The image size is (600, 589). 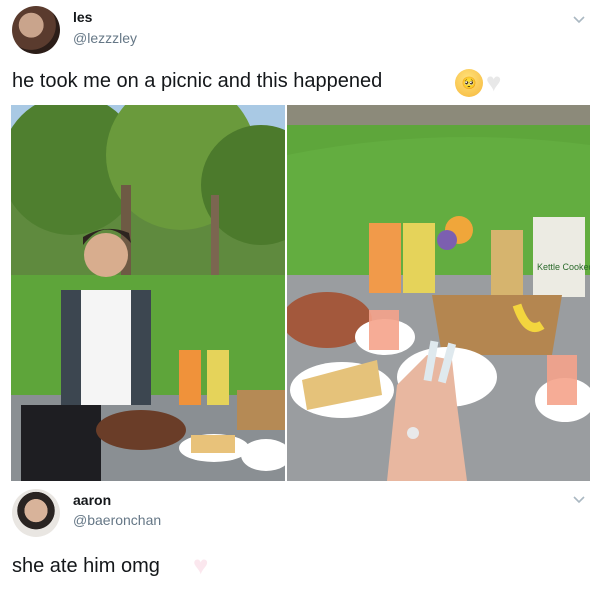 I want to click on kettle-chips-text: Kettle Cooked, so click(x=563, y=267).